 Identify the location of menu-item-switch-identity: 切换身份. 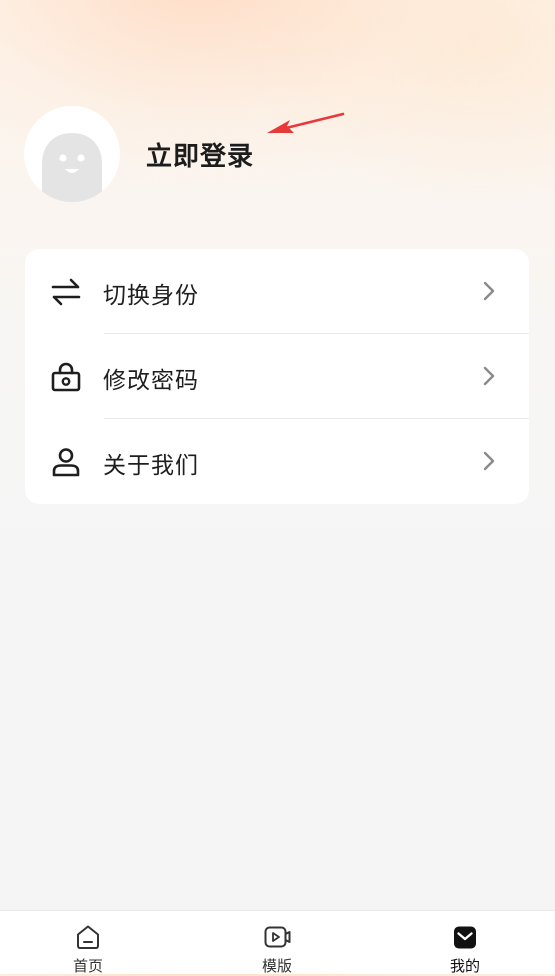
(277, 291).